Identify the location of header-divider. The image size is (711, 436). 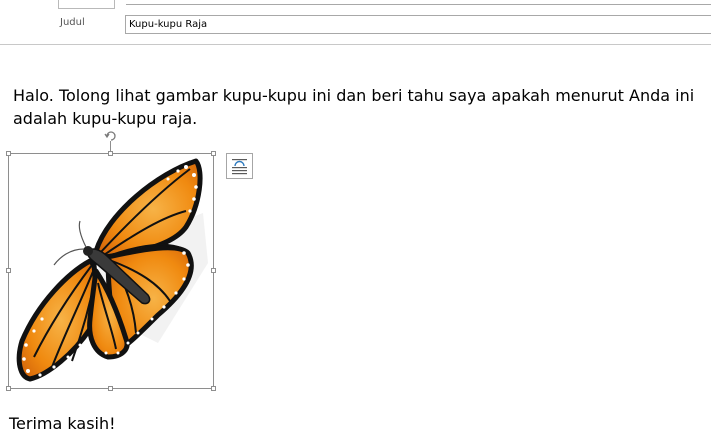
(355, 44).